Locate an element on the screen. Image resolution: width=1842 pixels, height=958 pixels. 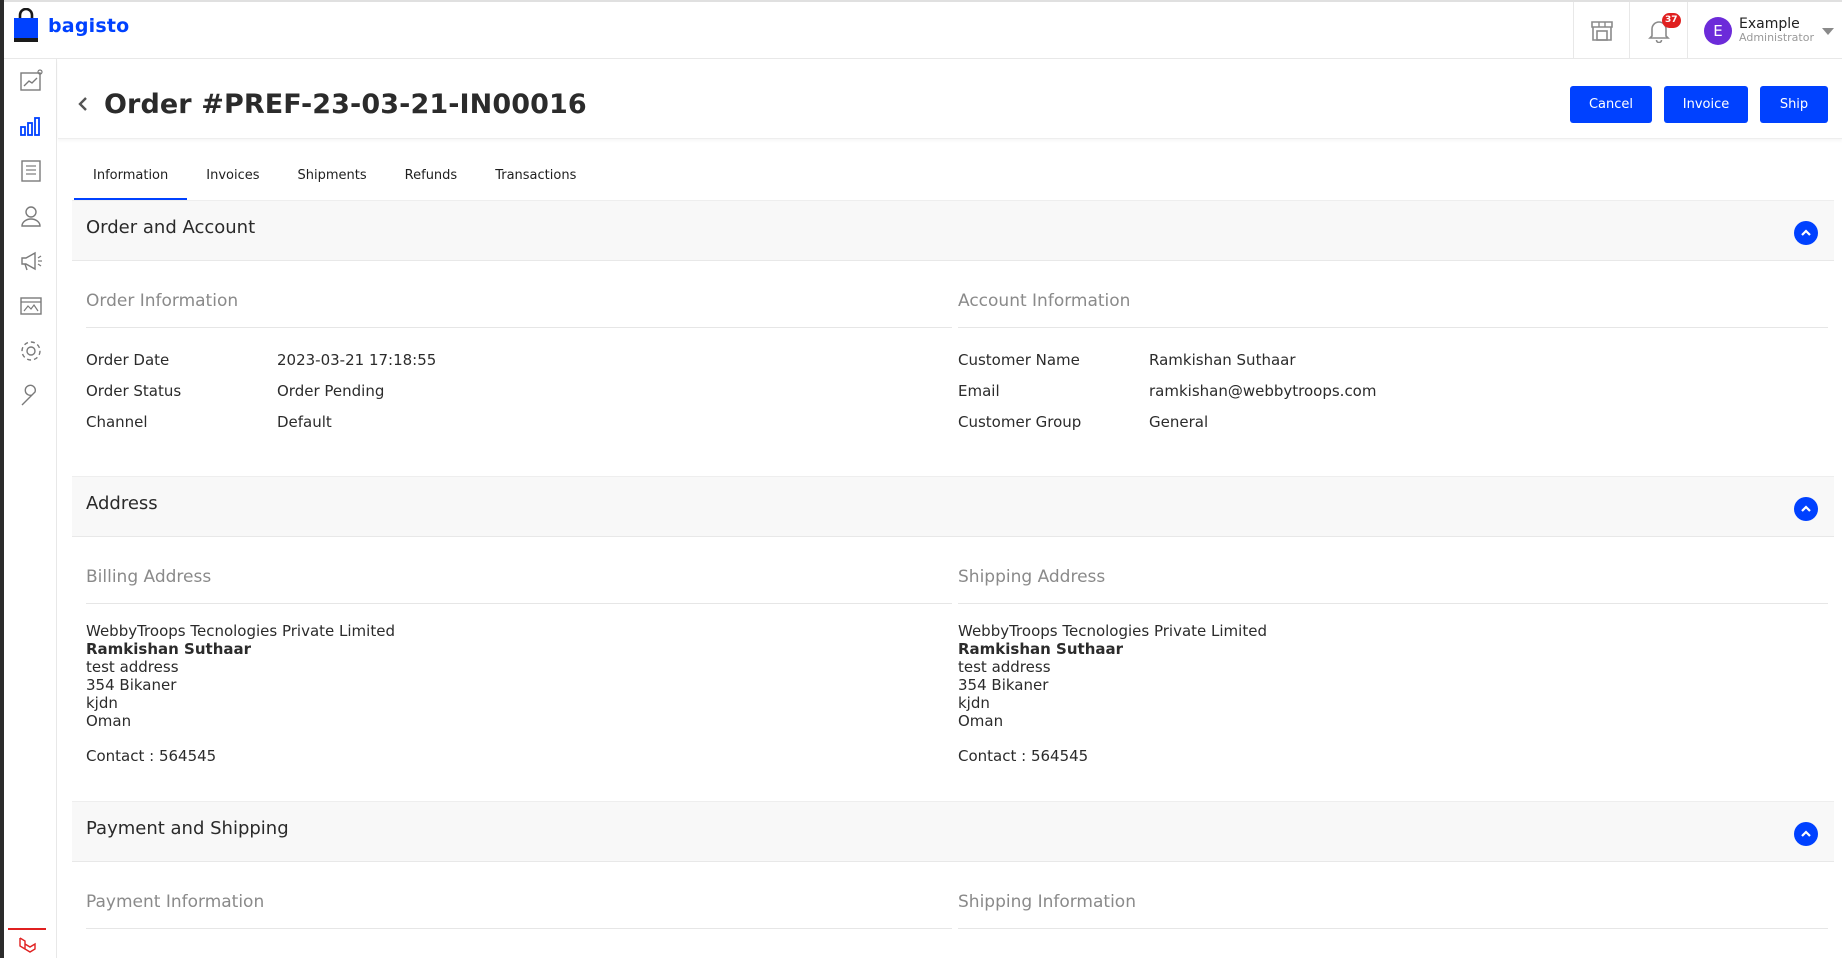
wrench-icon is located at coordinates (31, 396).